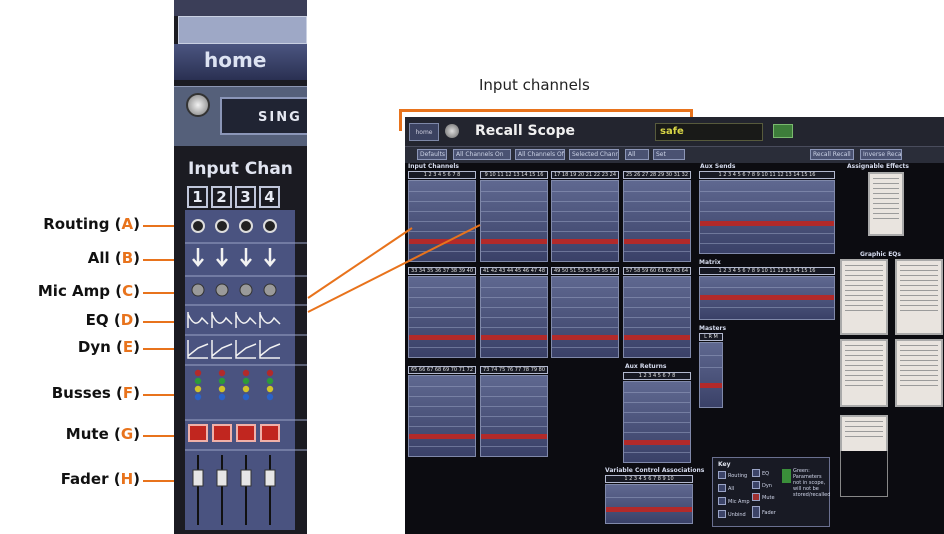 The width and height of the screenshot is (944, 534). Describe the element at coordinates (786, 476) in the screenshot. I see `green-key-icon` at that location.